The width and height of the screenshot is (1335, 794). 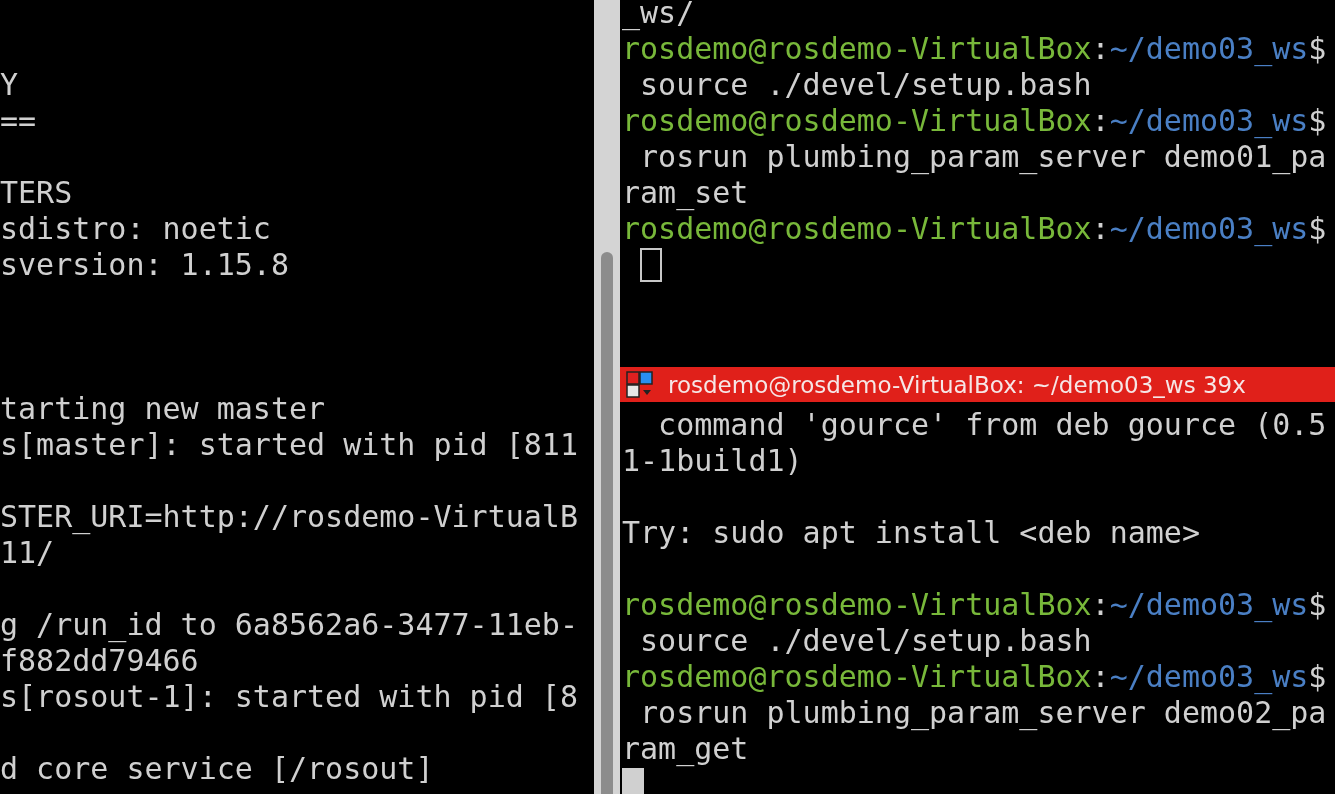 I want to click on terminal-line: Y, so click(x=9, y=85).